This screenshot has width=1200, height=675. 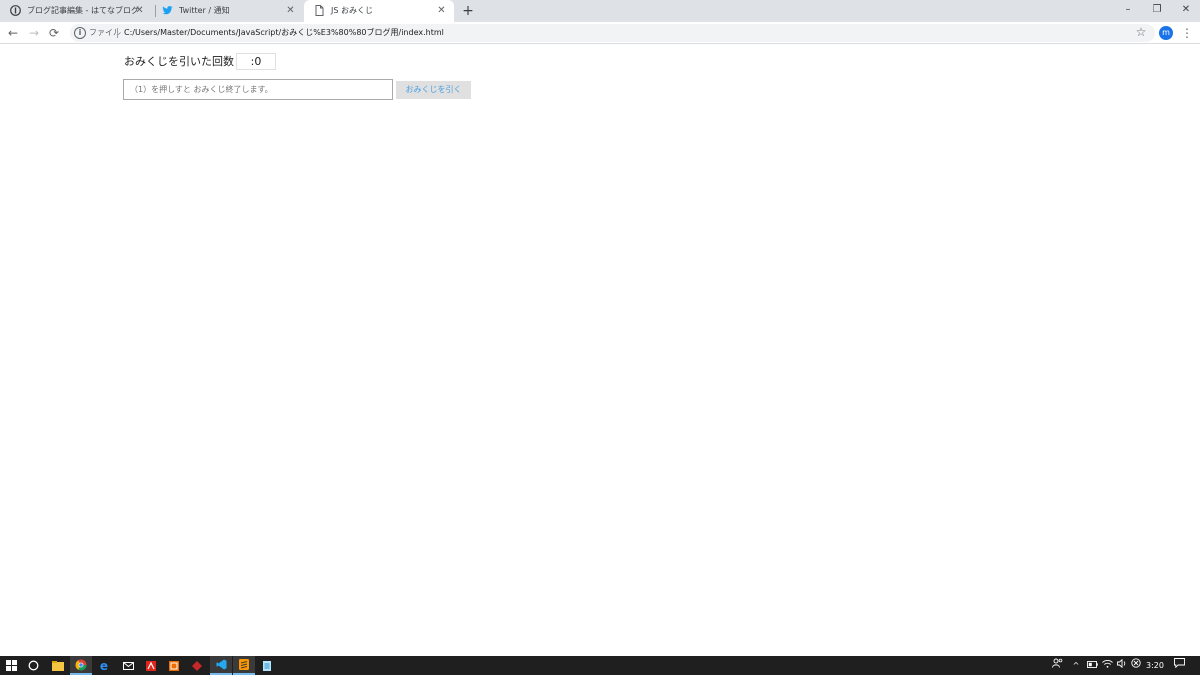 I want to click on tab-title: JS おみくじ, so click(x=352, y=10).